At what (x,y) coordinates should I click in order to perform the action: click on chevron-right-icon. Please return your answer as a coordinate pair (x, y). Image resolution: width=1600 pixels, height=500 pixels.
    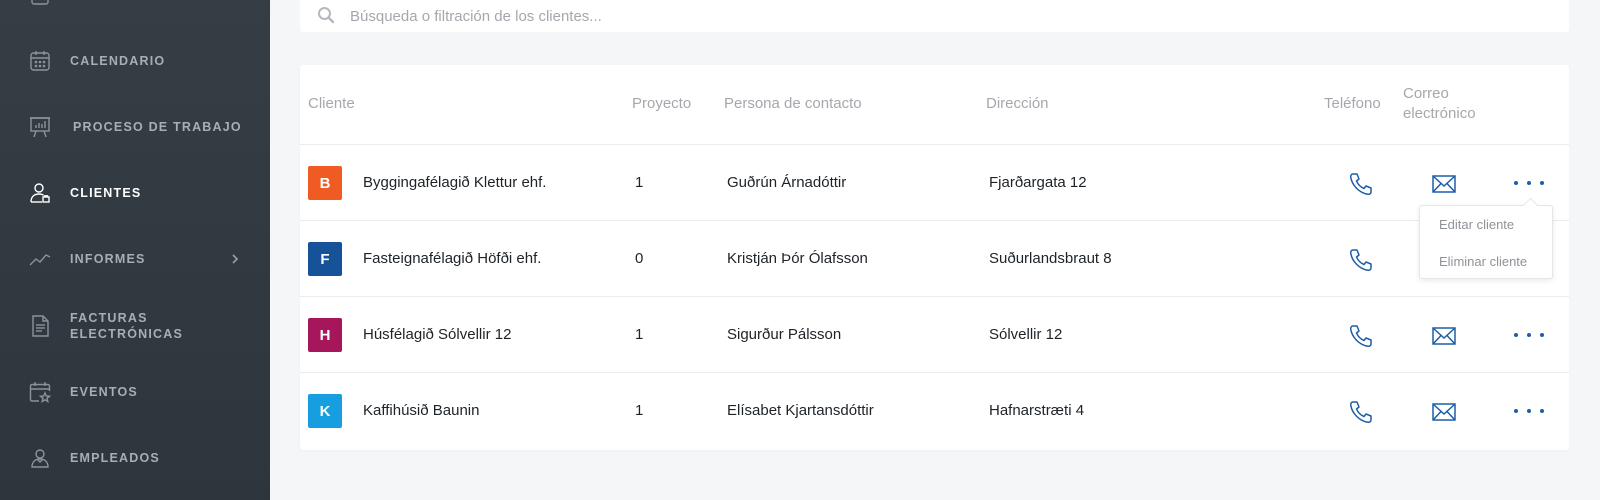
    Looking at the image, I should click on (235, 259).